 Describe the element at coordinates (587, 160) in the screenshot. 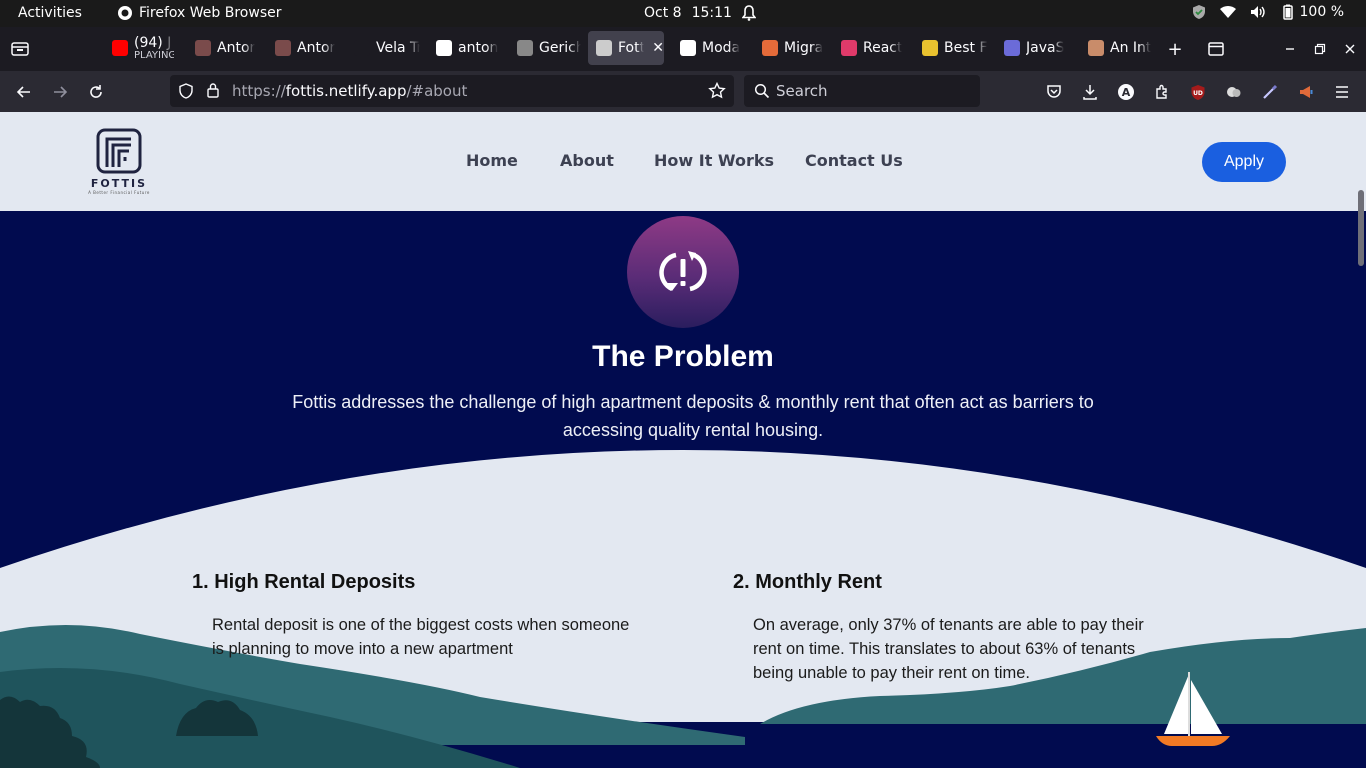

I see `nav-about: About` at that location.